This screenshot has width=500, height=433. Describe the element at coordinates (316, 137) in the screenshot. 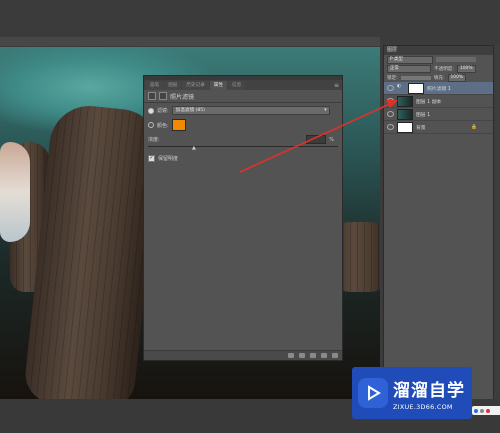

I see `annotation-arrow-line` at that location.